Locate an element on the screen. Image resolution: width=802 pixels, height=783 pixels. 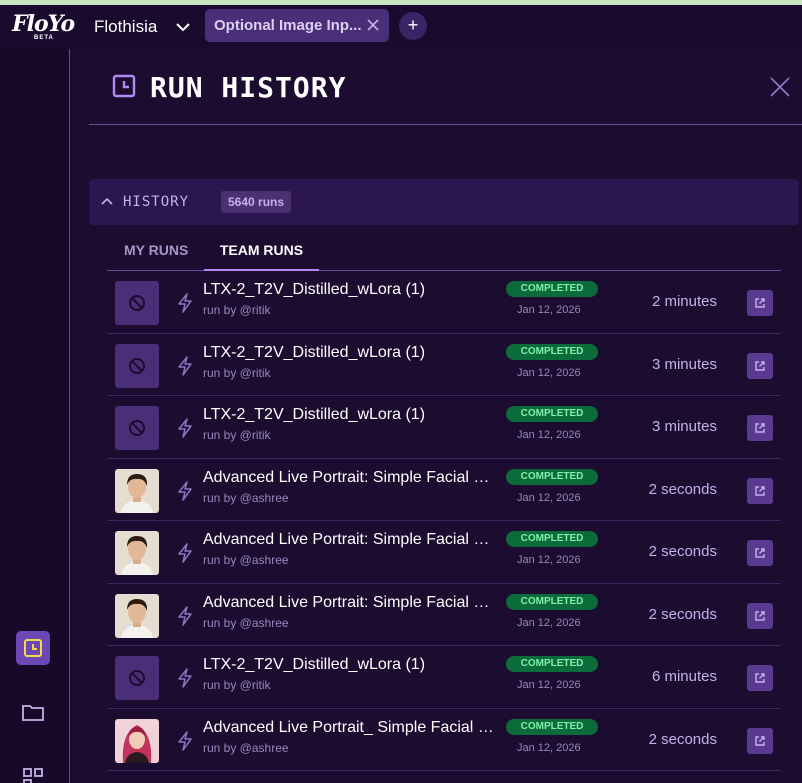
sidebar-item-history is located at coordinates (33, 648).